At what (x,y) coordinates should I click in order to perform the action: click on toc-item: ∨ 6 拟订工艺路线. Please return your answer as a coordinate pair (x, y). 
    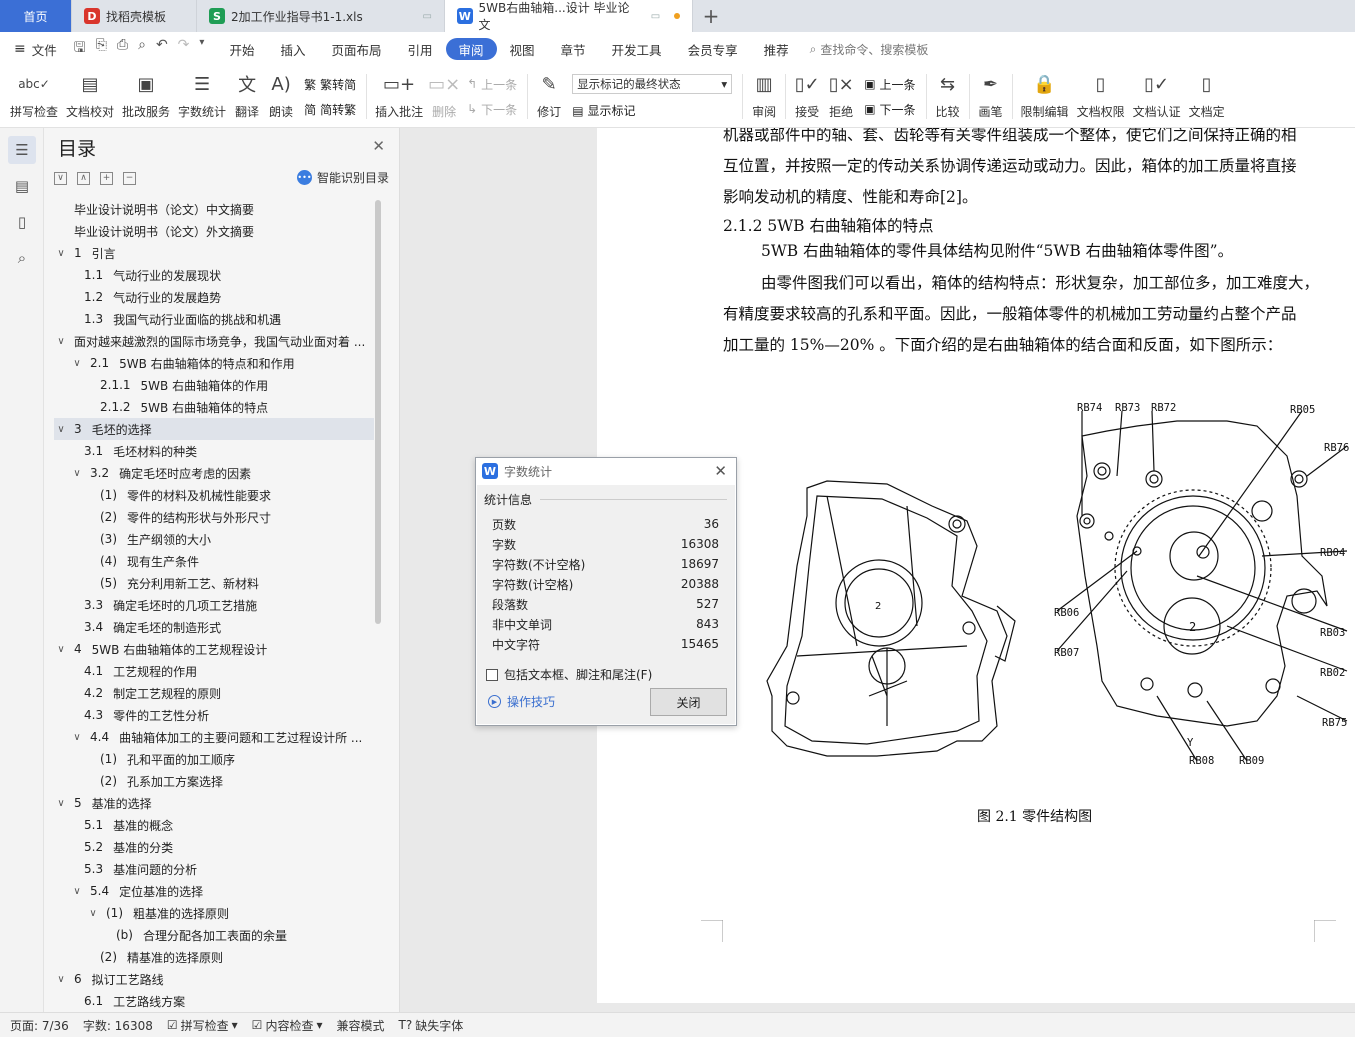
    Looking at the image, I should click on (214, 979).